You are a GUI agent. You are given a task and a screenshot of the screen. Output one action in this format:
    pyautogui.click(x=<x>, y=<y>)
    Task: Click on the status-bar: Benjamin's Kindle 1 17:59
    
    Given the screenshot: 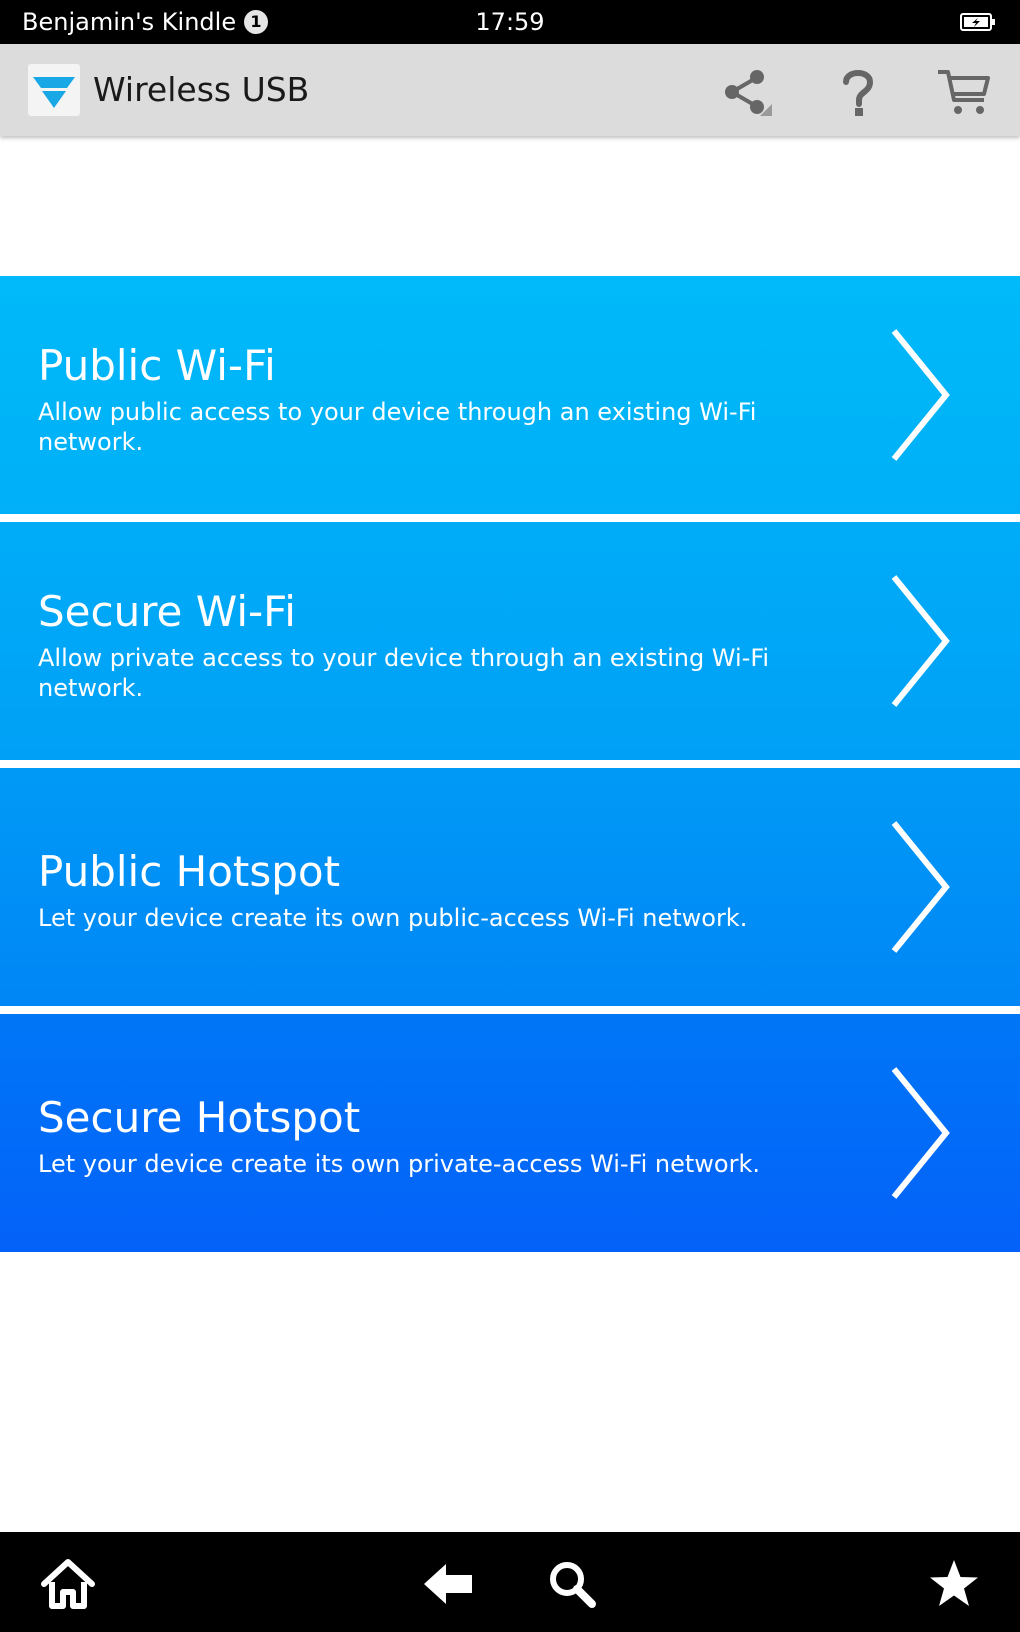 What is the action you would take?
    pyautogui.click(x=510, y=22)
    